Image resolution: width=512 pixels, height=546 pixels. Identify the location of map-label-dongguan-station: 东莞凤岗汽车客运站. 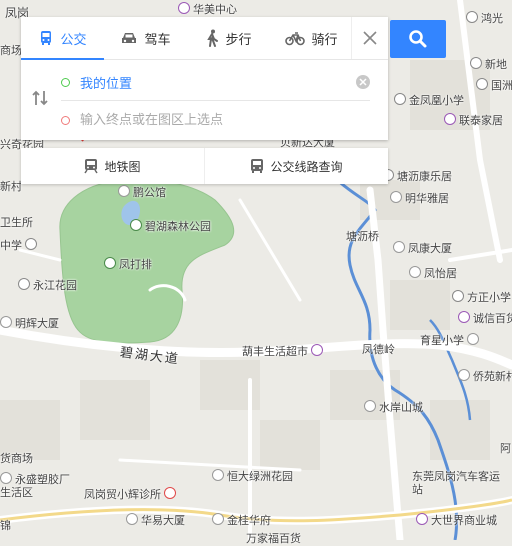
(457, 483).